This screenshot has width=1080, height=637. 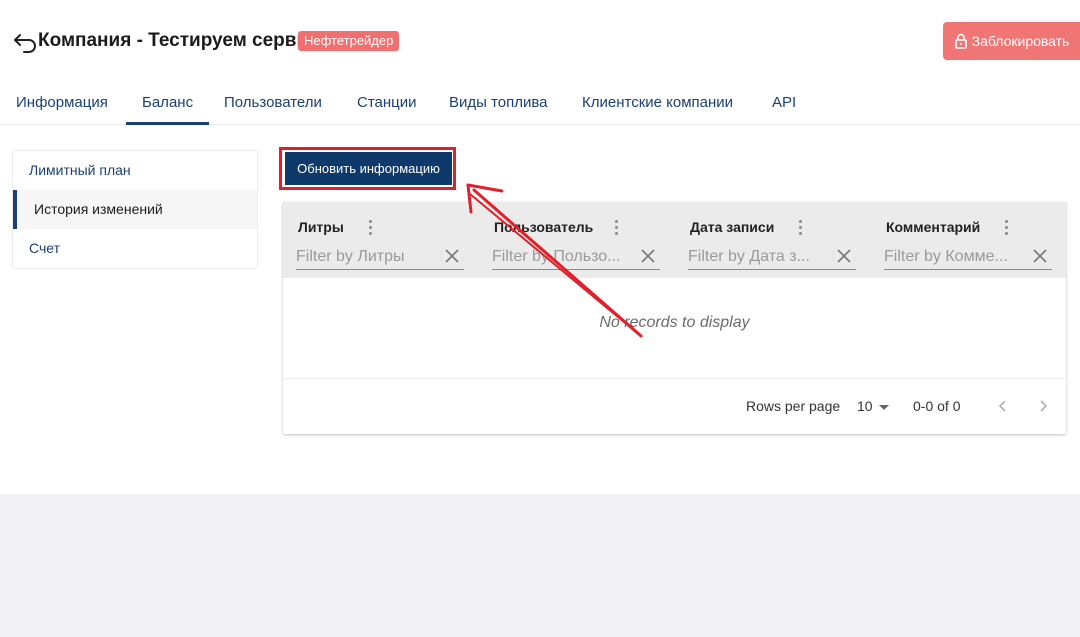 I want to click on block-button: Заблокировать, so click(x=1011, y=41).